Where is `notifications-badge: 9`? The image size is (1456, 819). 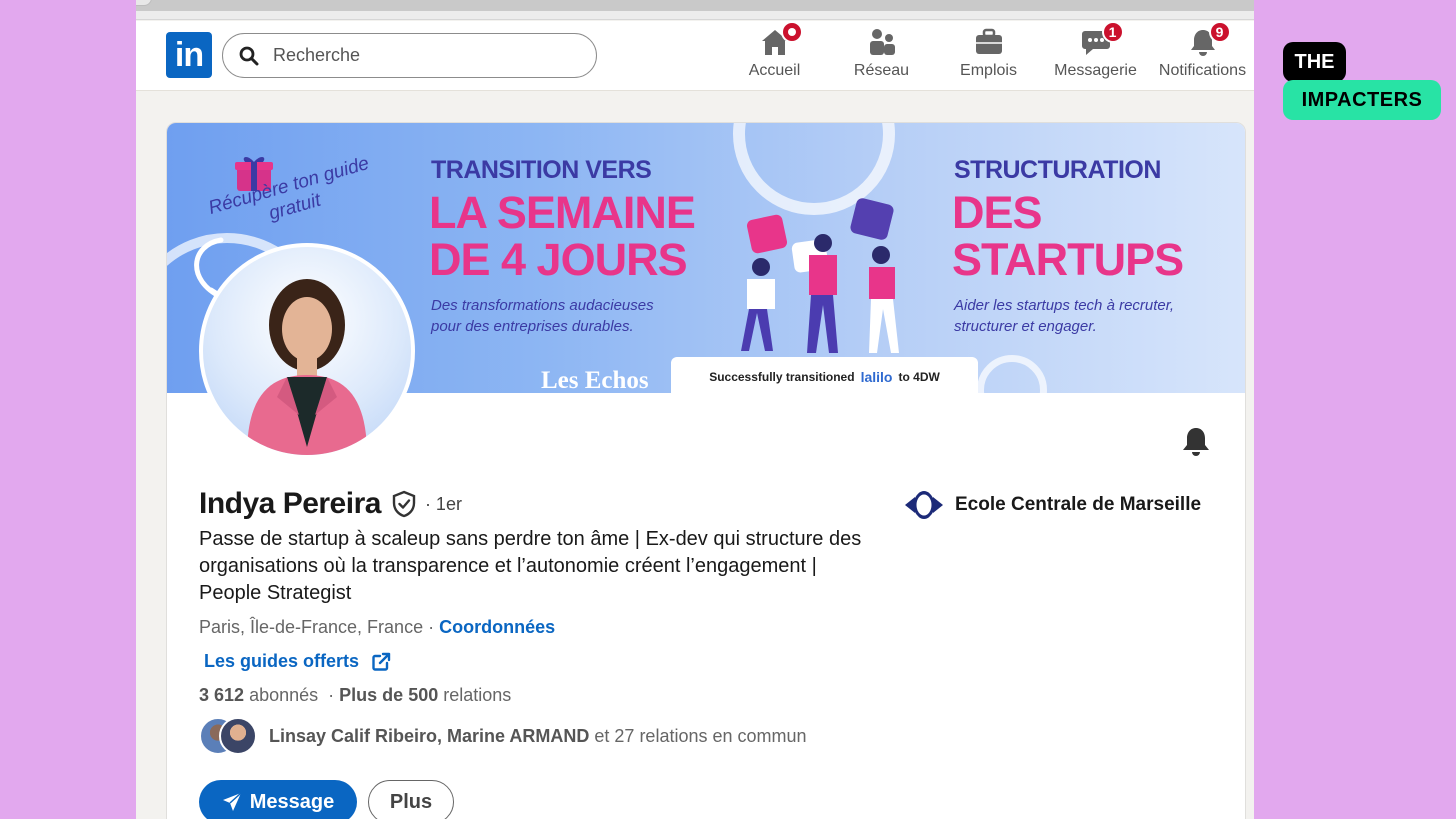
notifications-badge: 9 is located at coordinates (1219, 32).